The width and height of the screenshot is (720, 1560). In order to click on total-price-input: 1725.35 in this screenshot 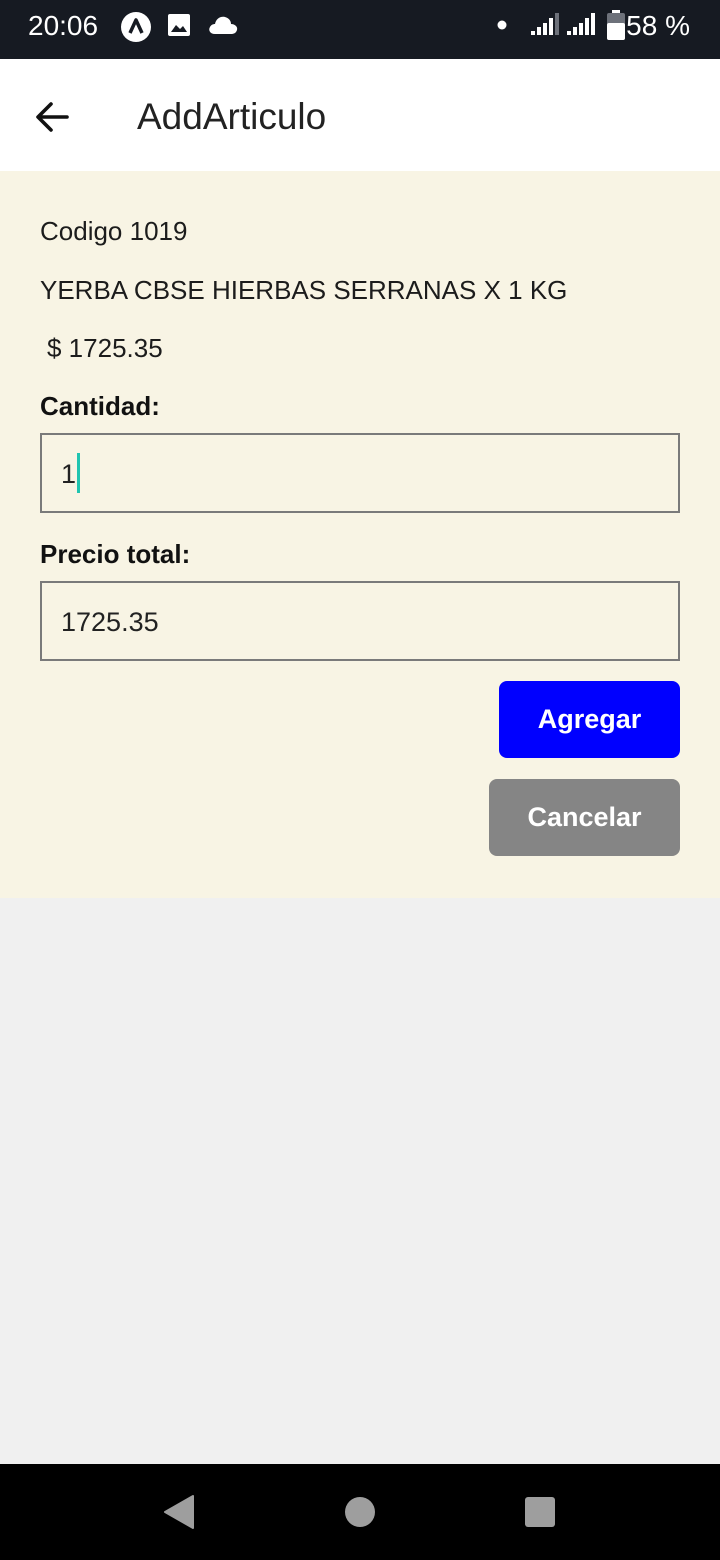, I will do `click(360, 621)`.